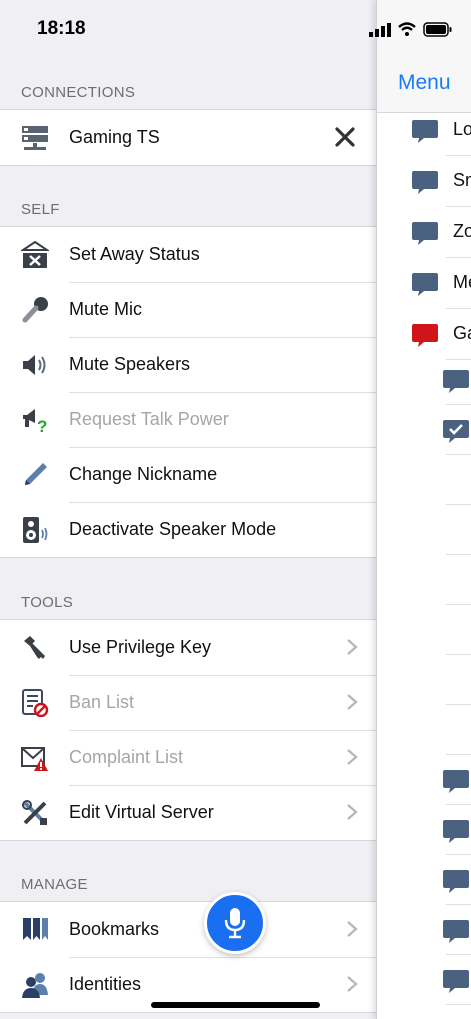 Image resolution: width=471 pixels, height=1019 pixels. I want to click on manage-group: Bookmarks Identities, so click(188, 957).